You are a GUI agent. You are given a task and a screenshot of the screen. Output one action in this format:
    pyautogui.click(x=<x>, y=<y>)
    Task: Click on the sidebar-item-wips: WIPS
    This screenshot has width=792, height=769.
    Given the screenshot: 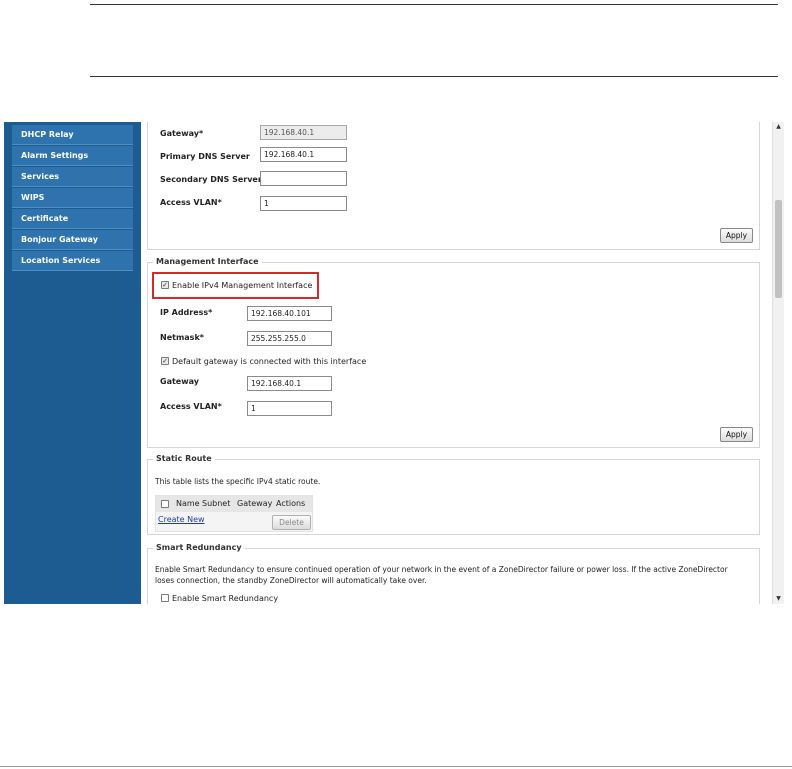 What is the action you would take?
    pyautogui.click(x=72, y=198)
    